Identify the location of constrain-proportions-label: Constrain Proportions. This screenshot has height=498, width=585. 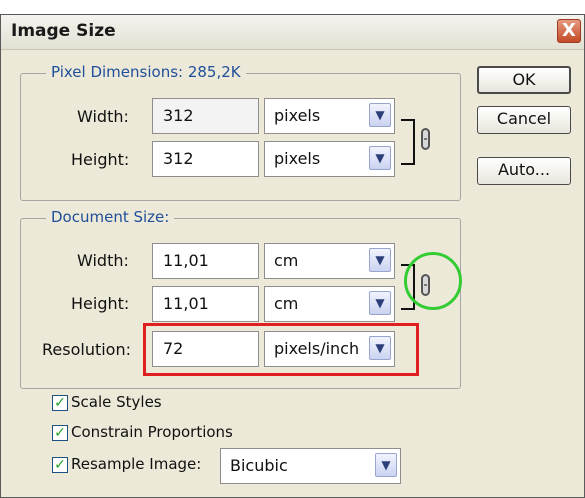
(152, 432).